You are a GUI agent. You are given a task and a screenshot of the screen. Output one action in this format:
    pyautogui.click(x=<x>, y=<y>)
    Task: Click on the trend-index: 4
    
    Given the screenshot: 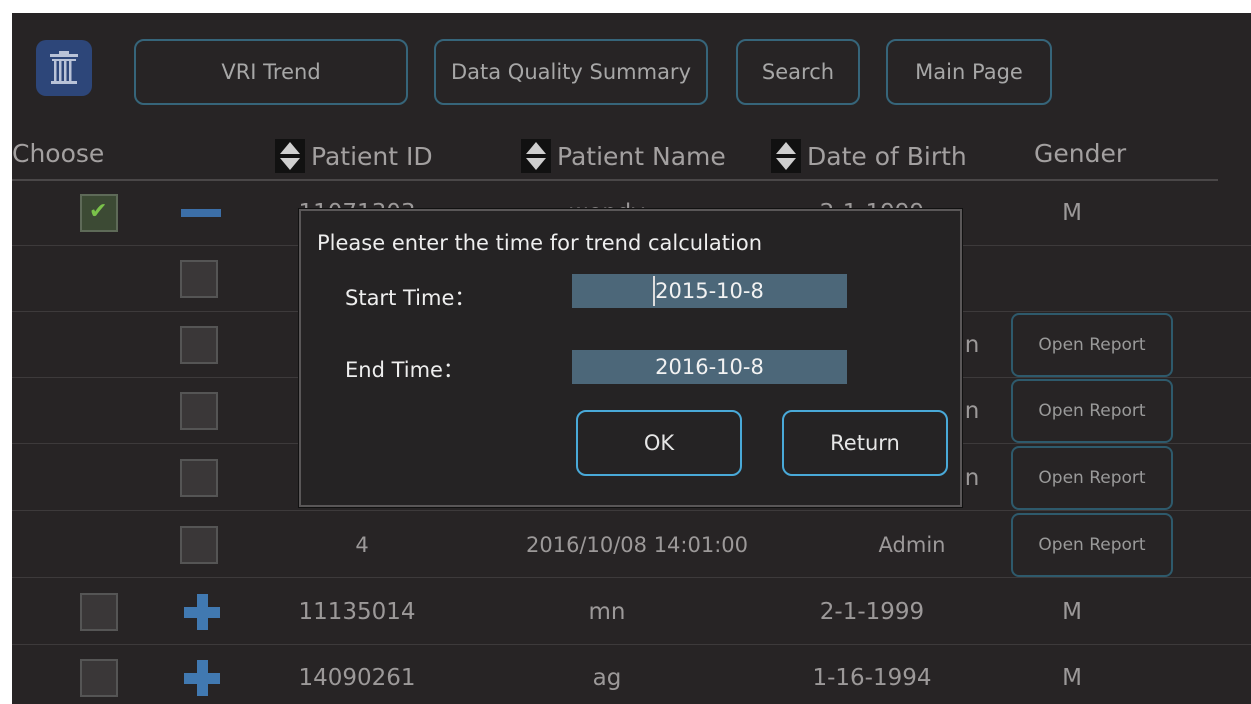 What is the action you would take?
    pyautogui.click(x=362, y=545)
    